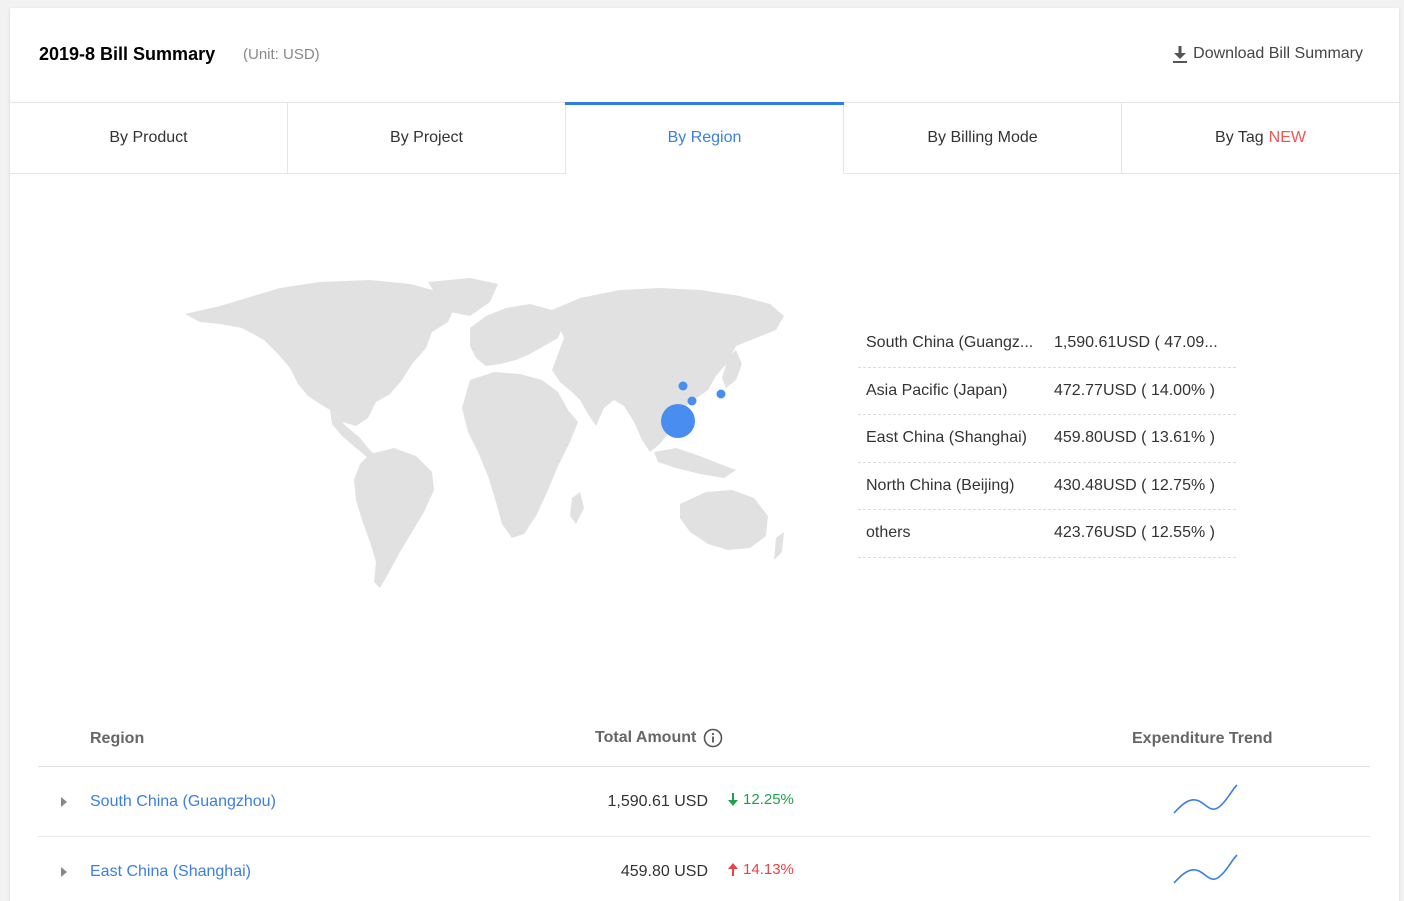 This screenshot has height=901, width=1404. I want to click on table-header: Region Total Amount Expenditure Trend, so click(704, 735).